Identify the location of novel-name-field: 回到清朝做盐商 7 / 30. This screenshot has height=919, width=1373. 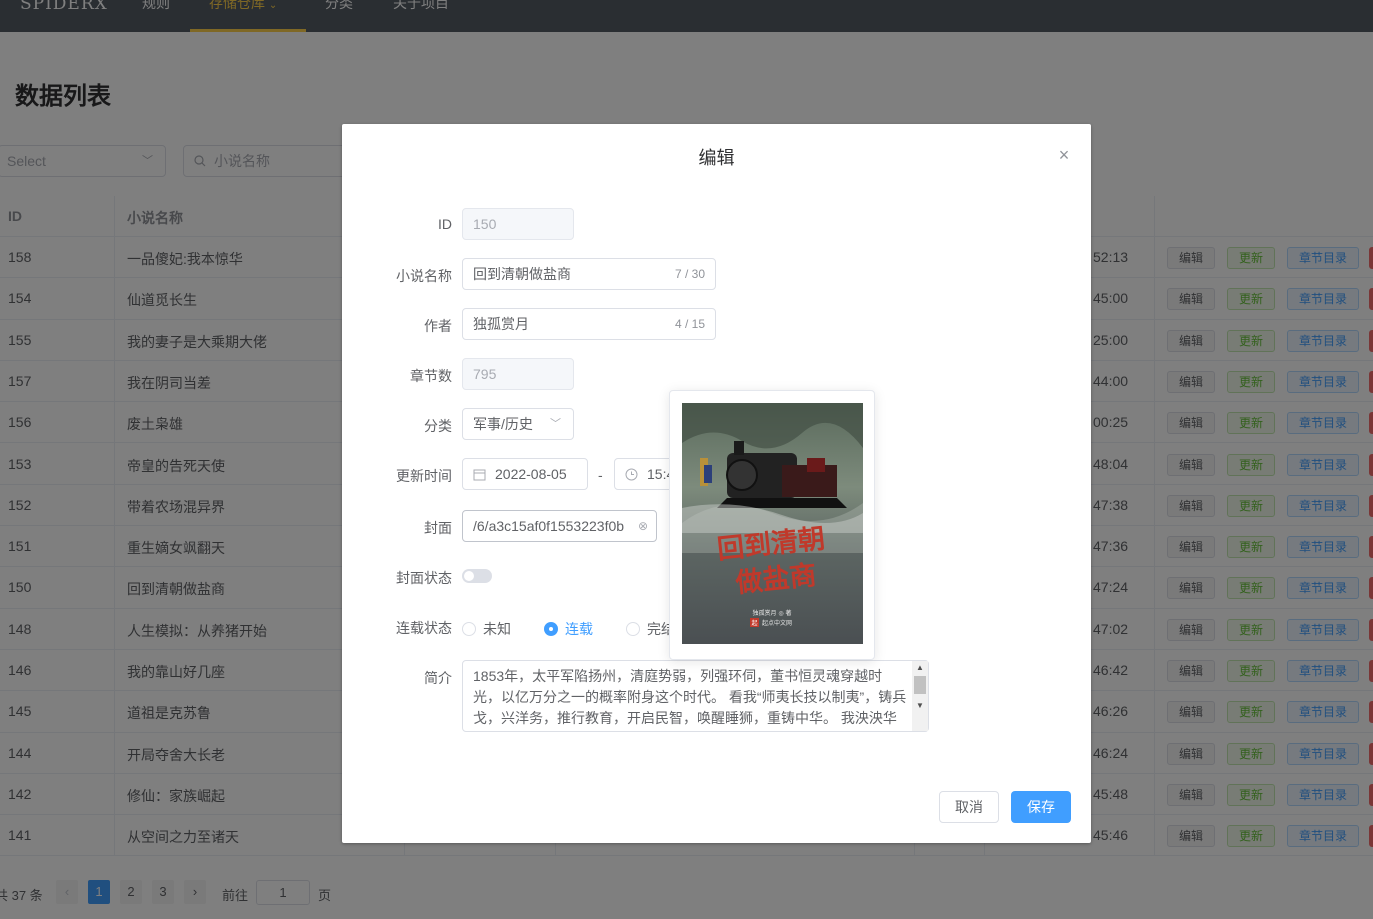
(589, 274).